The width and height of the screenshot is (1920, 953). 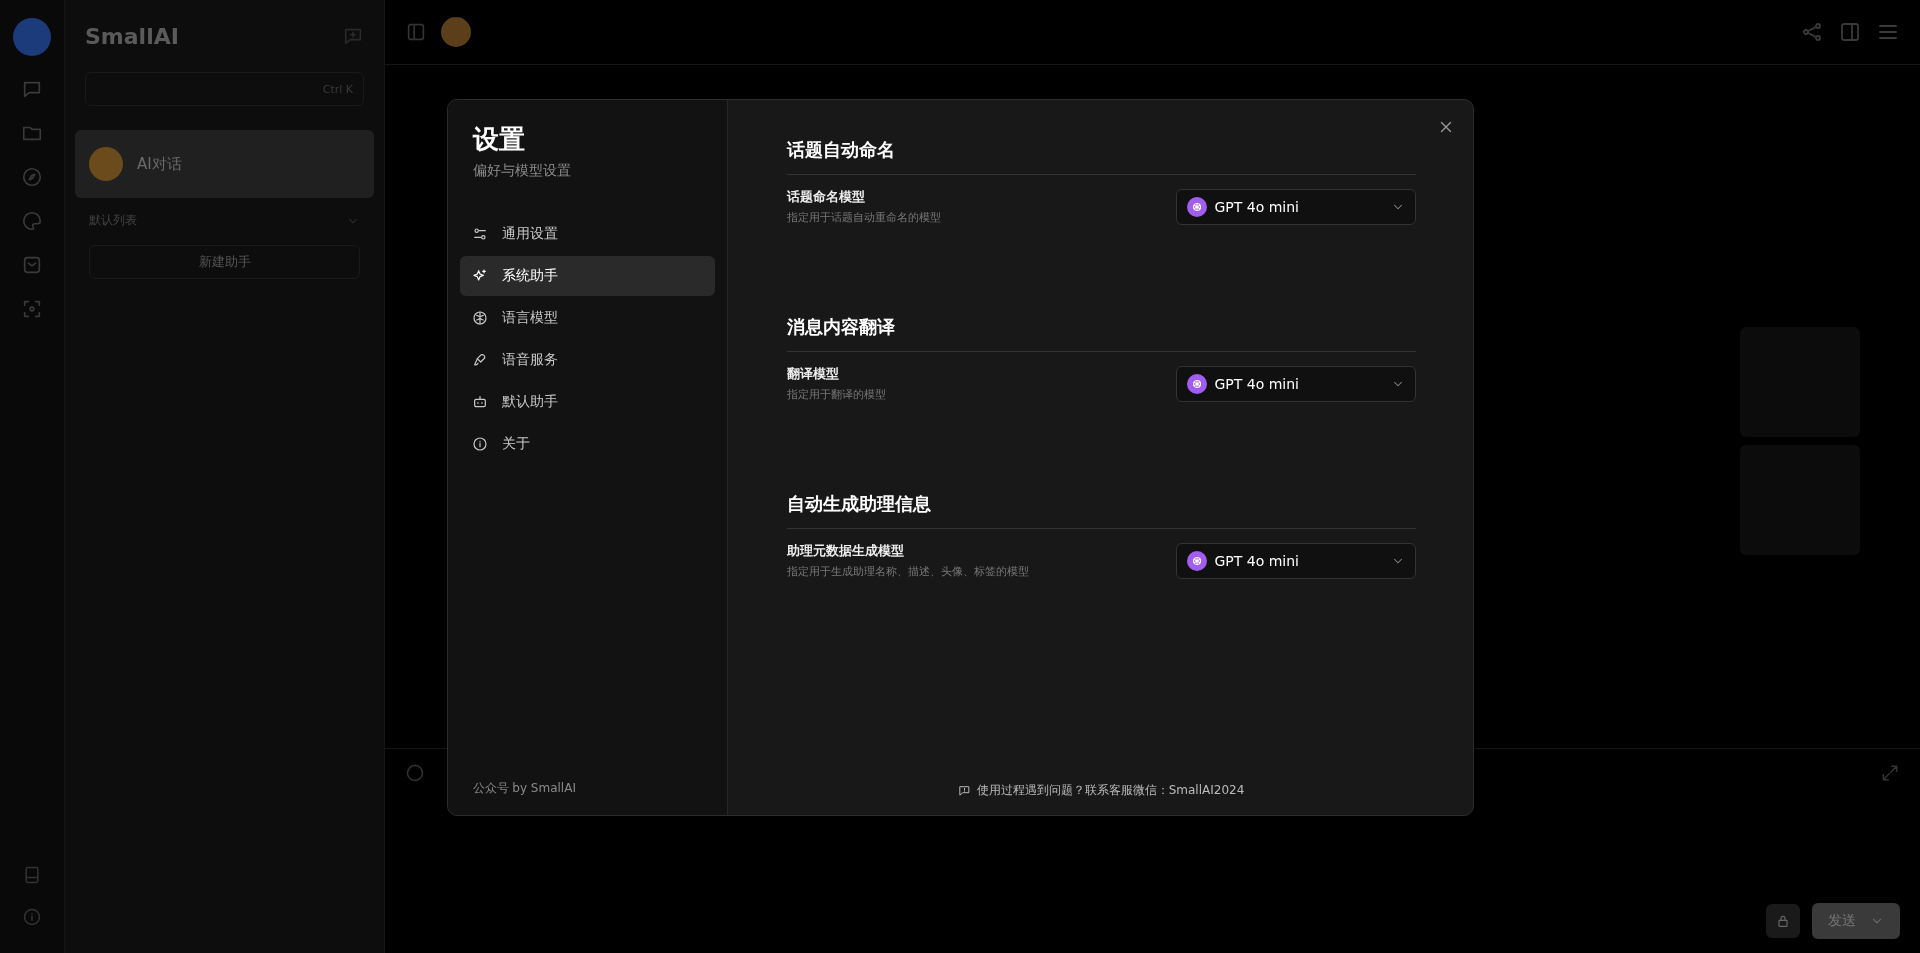 What do you see at coordinates (587, 402) in the screenshot?
I see `nav-item: 默认助手` at bounding box center [587, 402].